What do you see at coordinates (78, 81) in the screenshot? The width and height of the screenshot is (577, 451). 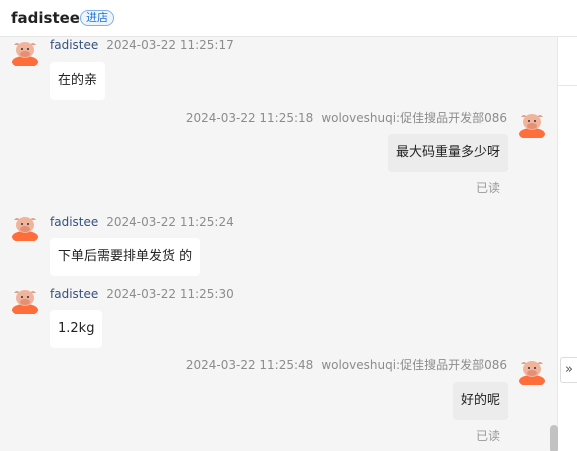 I see `message-bubble: 在的亲` at bounding box center [78, 81].